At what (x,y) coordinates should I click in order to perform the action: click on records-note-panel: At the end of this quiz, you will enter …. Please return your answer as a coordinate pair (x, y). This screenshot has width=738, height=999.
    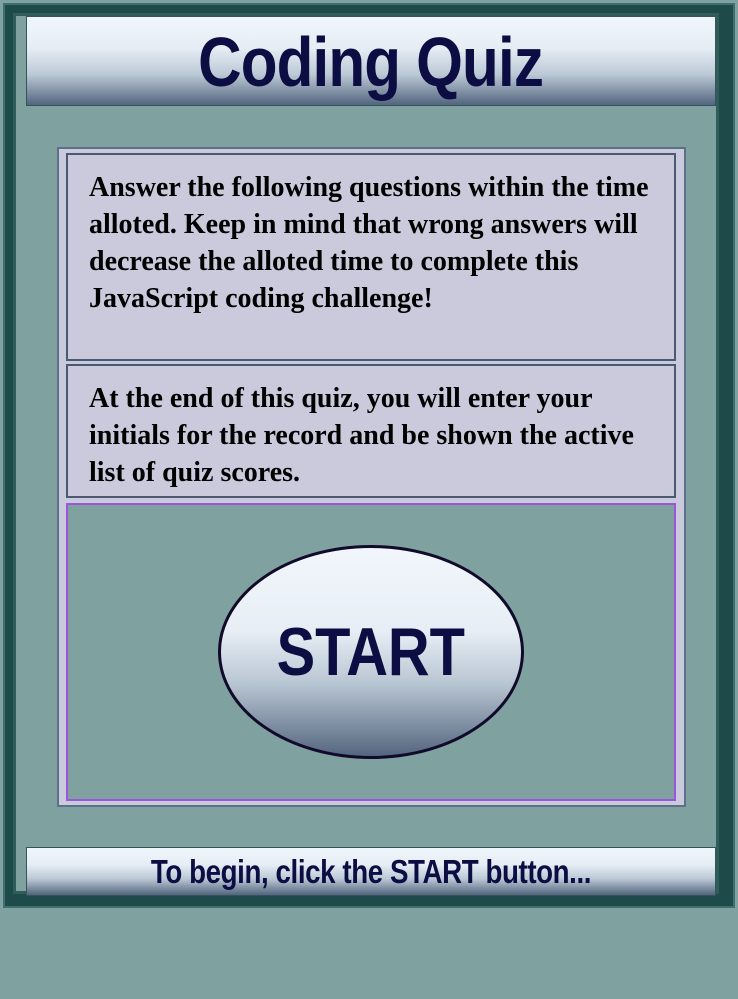
    Looking at the image, I should click on (371, 431).